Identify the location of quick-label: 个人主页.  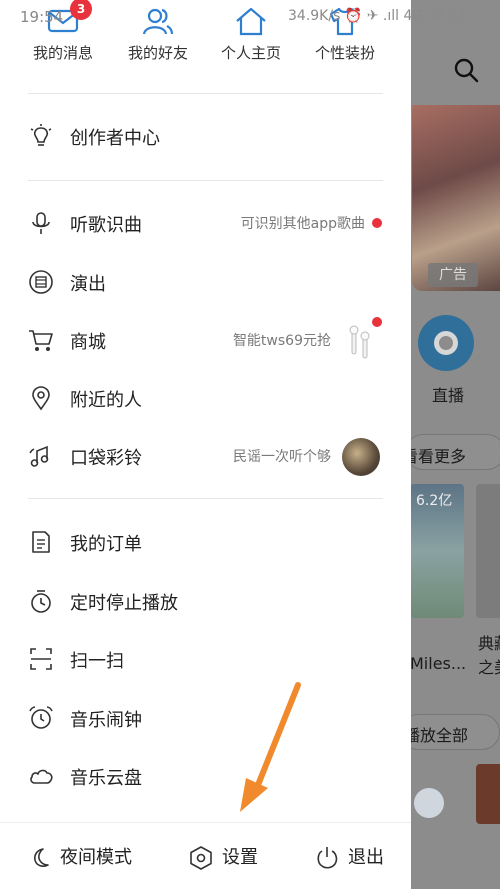
(250, 53).